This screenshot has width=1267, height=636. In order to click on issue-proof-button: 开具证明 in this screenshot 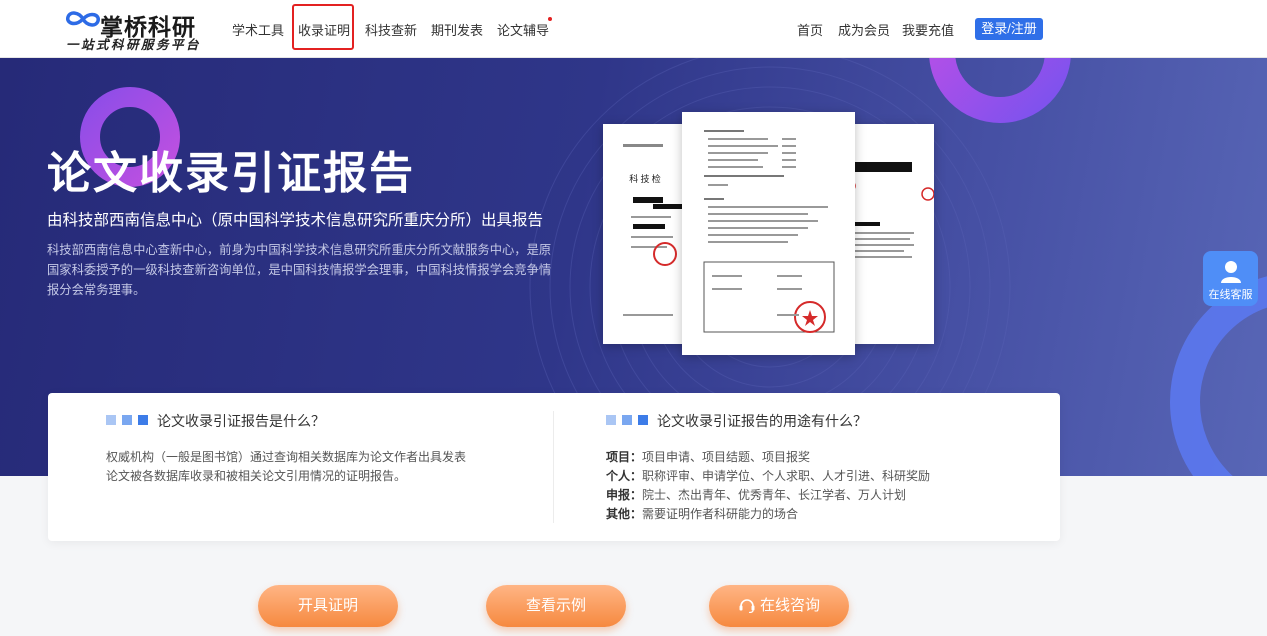, I will do `click(328, 606)`.